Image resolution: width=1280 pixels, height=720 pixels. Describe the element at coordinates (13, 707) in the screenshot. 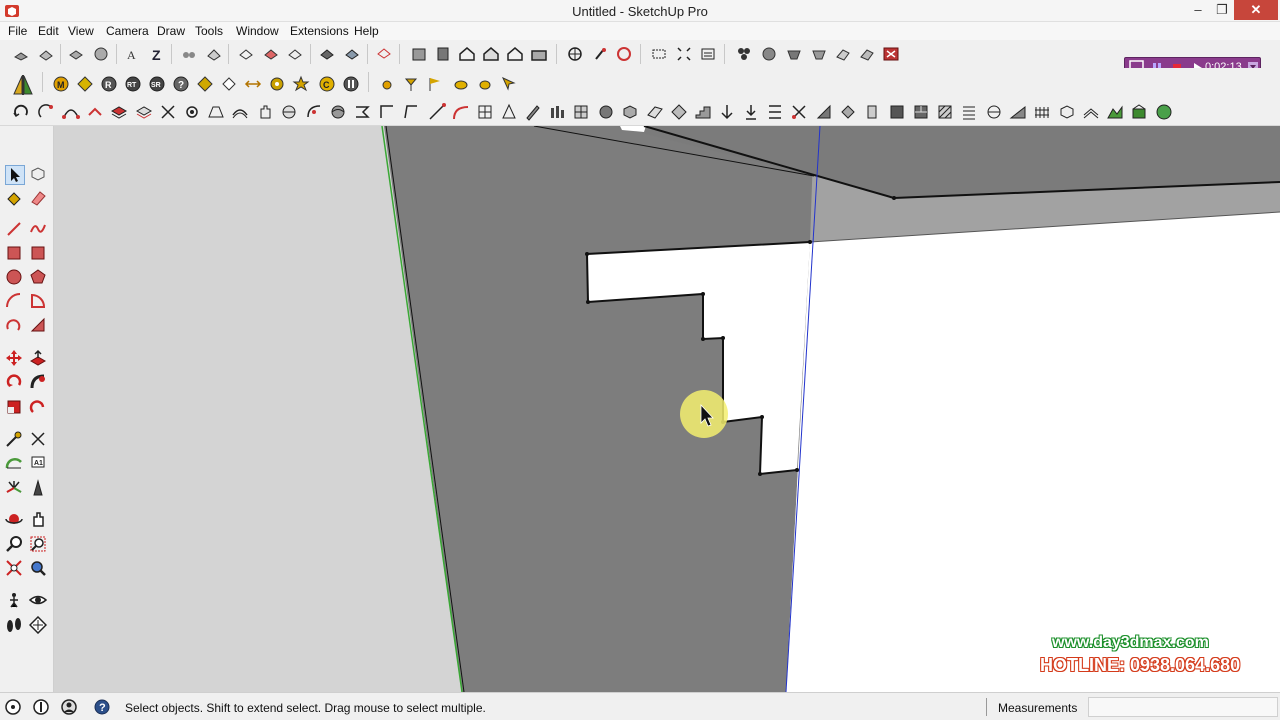

I see `geo-location-icon` at that location.